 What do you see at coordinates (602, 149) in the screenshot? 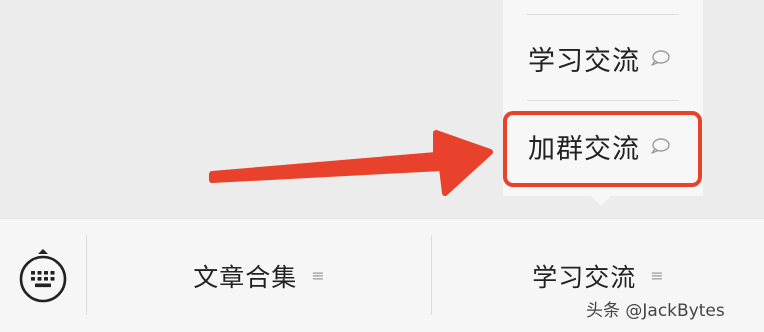
I see `highlight-box` at bounding box center [602, 149].